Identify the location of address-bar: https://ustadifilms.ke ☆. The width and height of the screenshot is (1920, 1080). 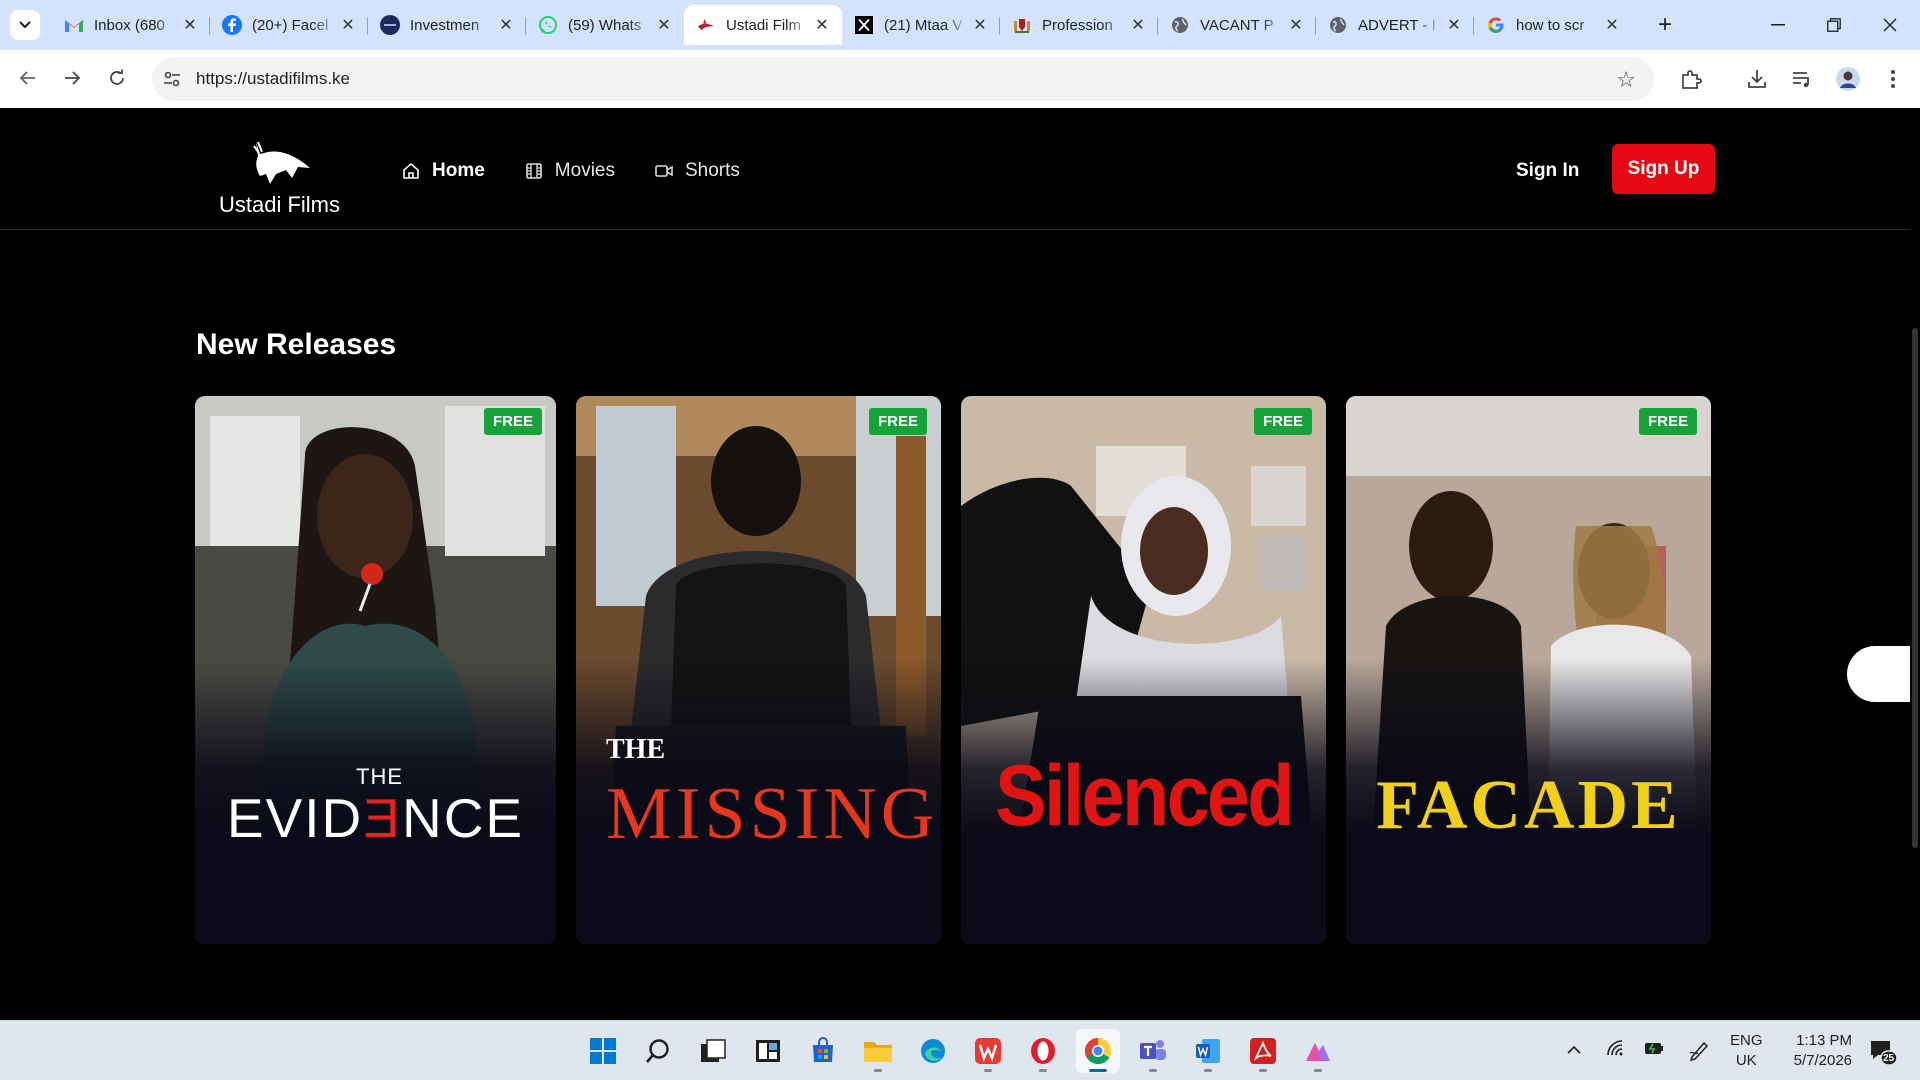
(903, 79).